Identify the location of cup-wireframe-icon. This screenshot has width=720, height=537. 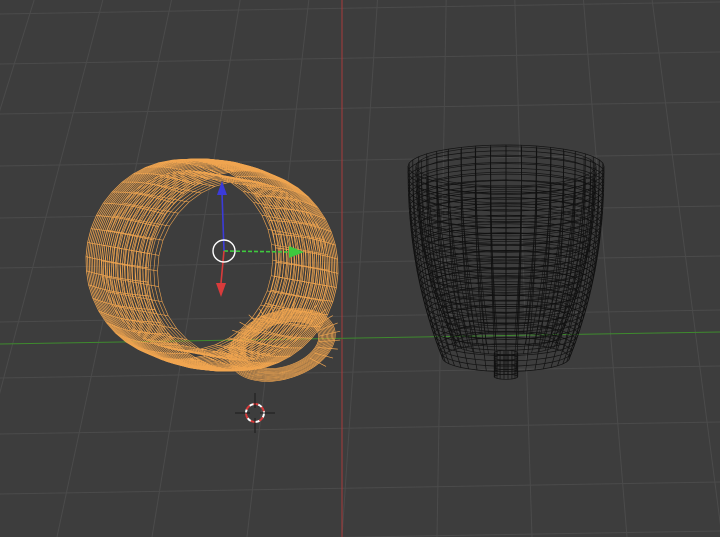
(506, 262).